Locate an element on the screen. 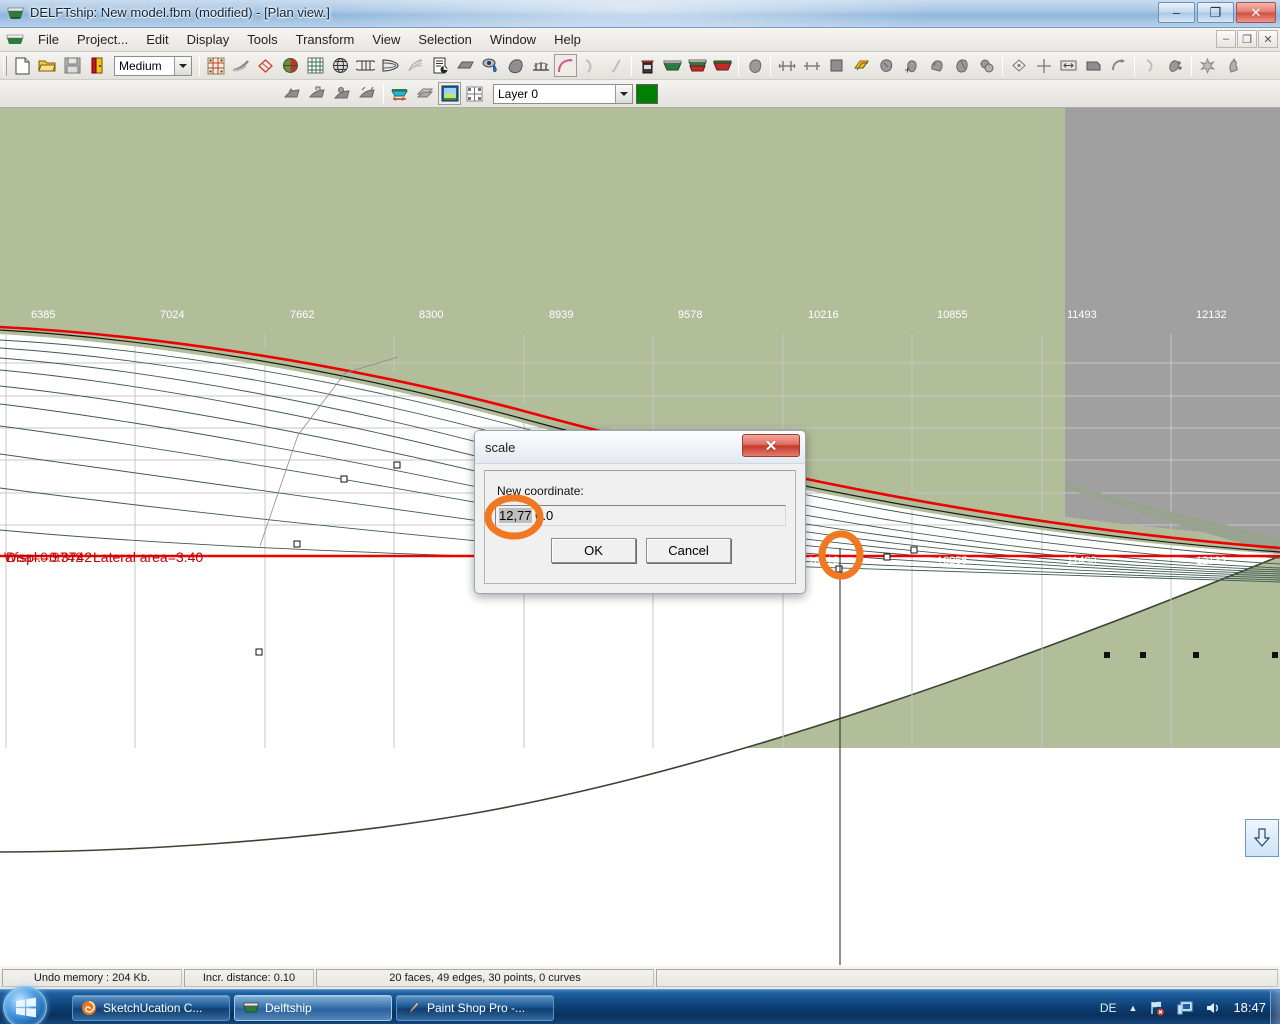  grid-lines-icon is located at coordinates (315, 65).